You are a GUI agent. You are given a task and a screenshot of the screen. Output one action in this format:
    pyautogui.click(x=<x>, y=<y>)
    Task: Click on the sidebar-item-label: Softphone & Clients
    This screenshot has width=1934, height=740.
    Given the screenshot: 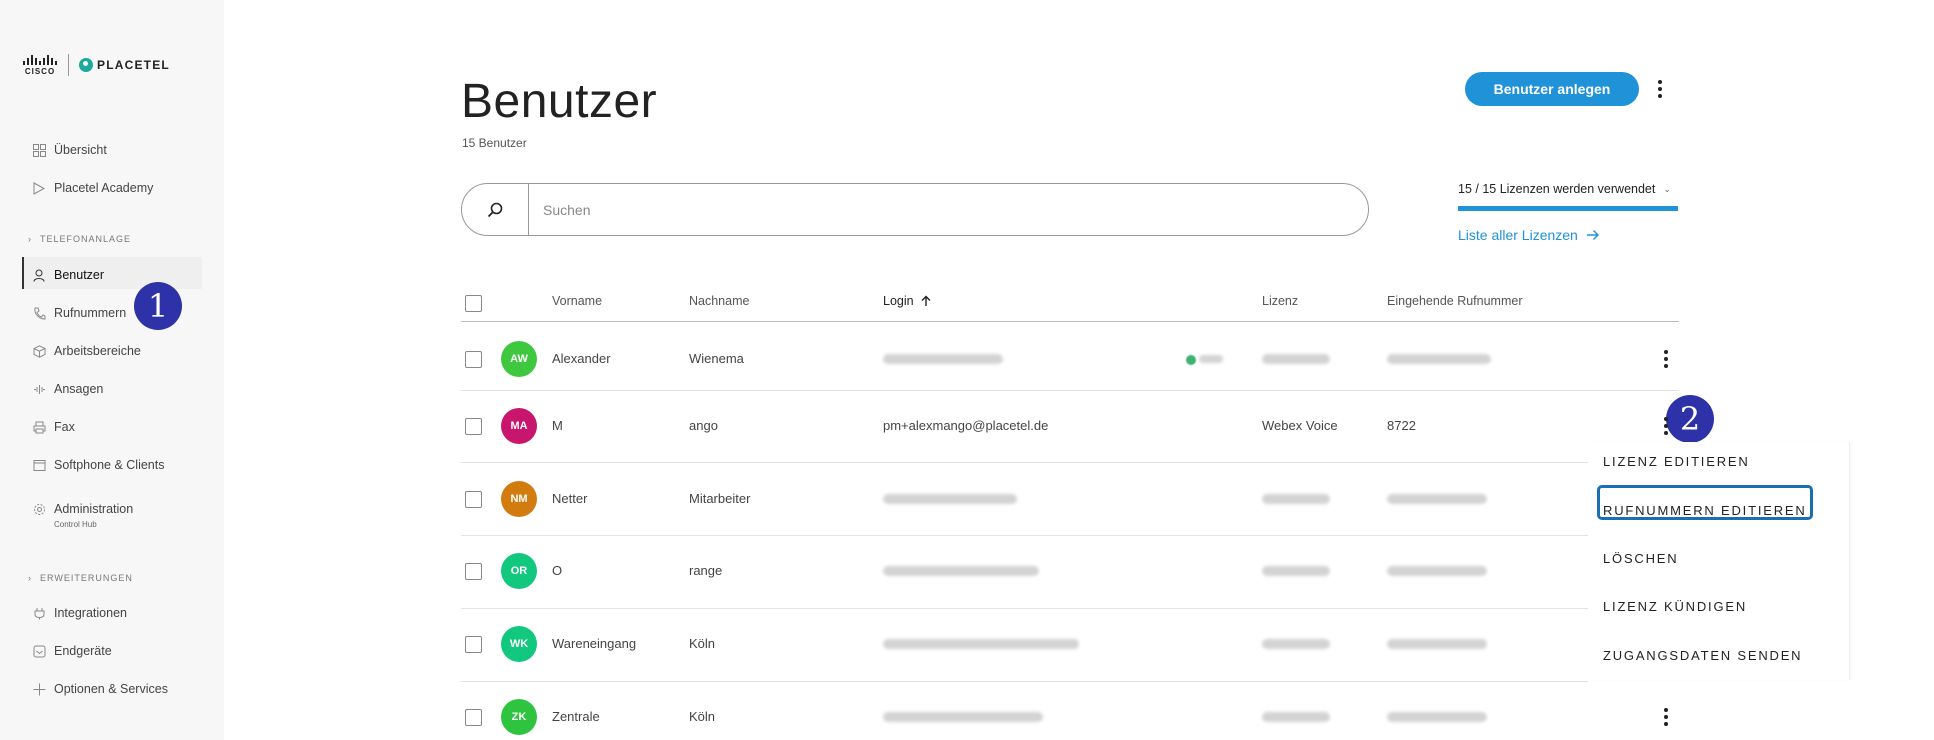 What is the action you would take?
    pyautogui.click(x=109, y=465)
    